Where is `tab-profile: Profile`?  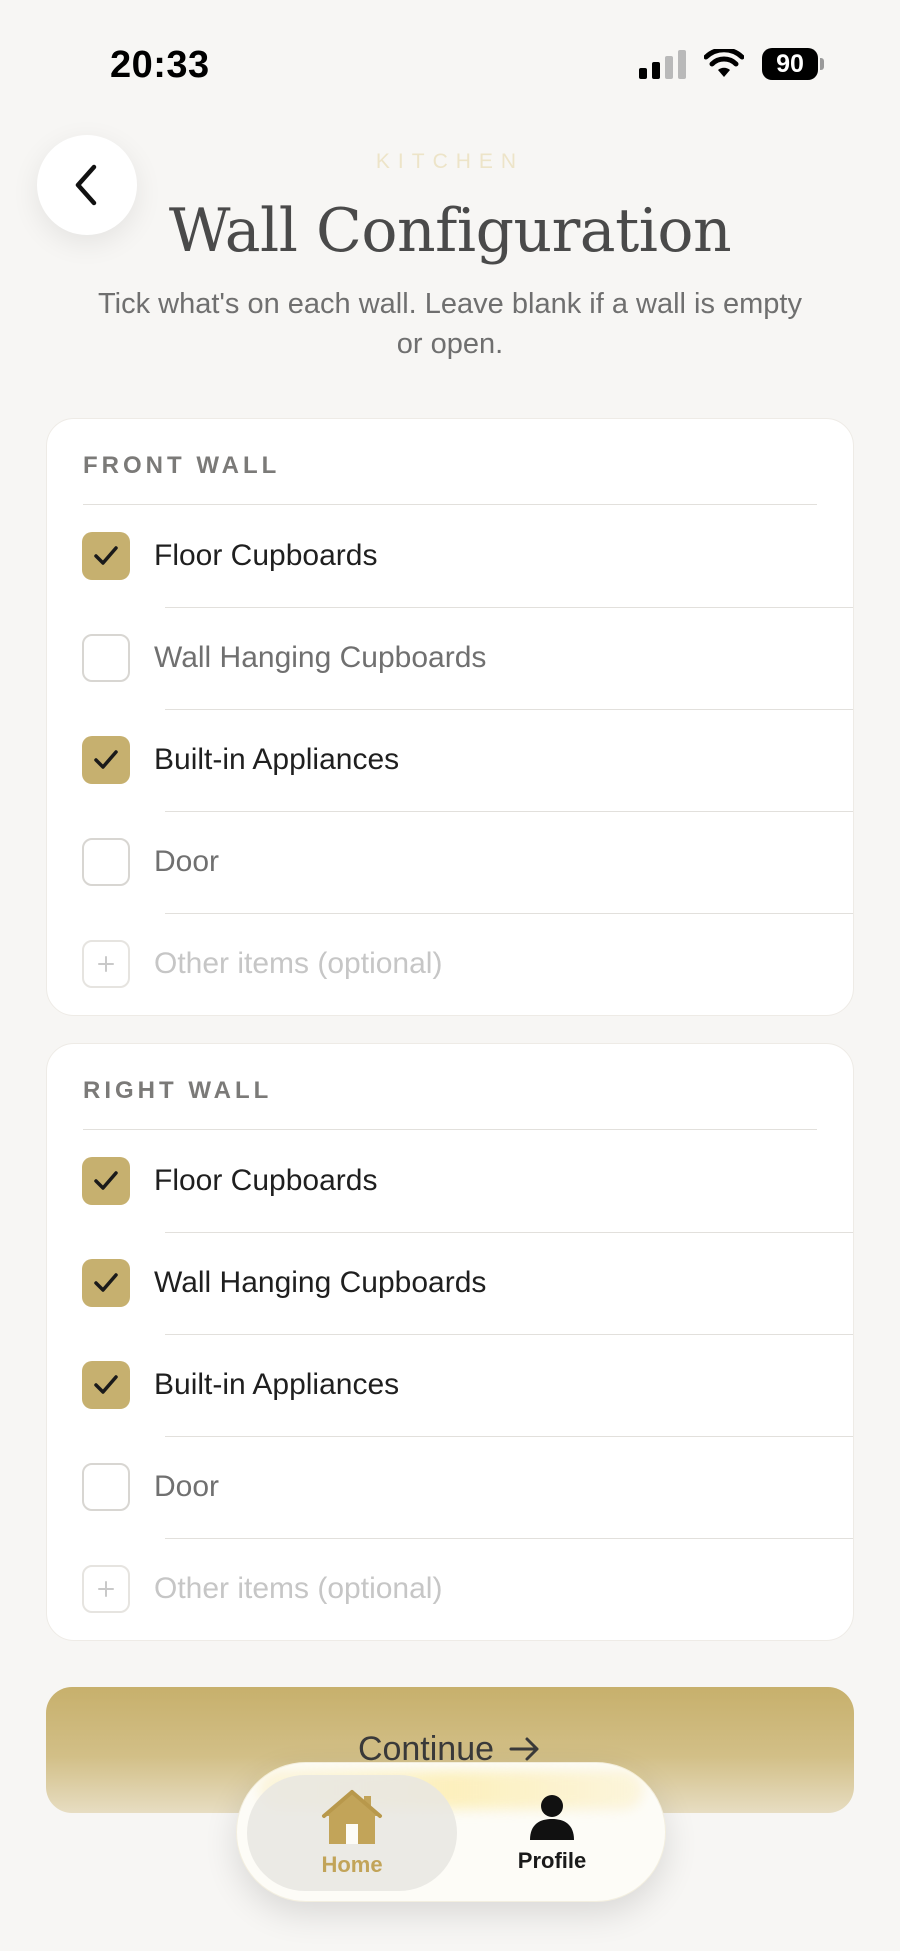 tab-profile: Profile is located at coordinates (552, 1833).